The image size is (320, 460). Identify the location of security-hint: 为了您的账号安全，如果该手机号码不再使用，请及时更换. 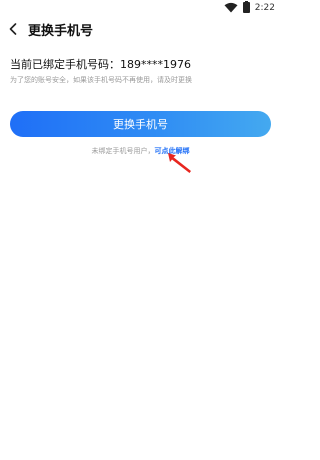
(101, 80).